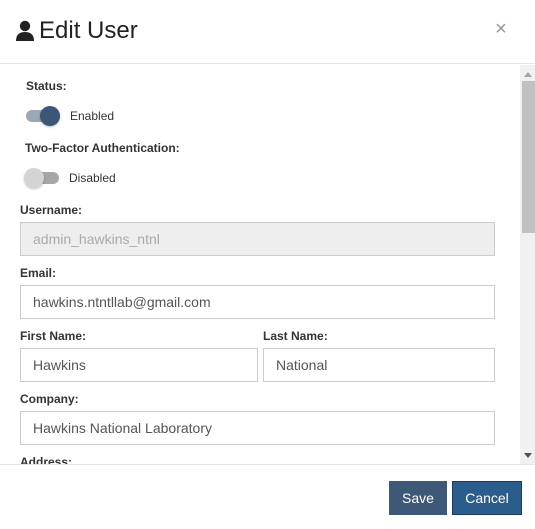  Describe the element at coordinates (527, 74) in the screenshot. I see `scroll-up-arrow-icon` at that location.